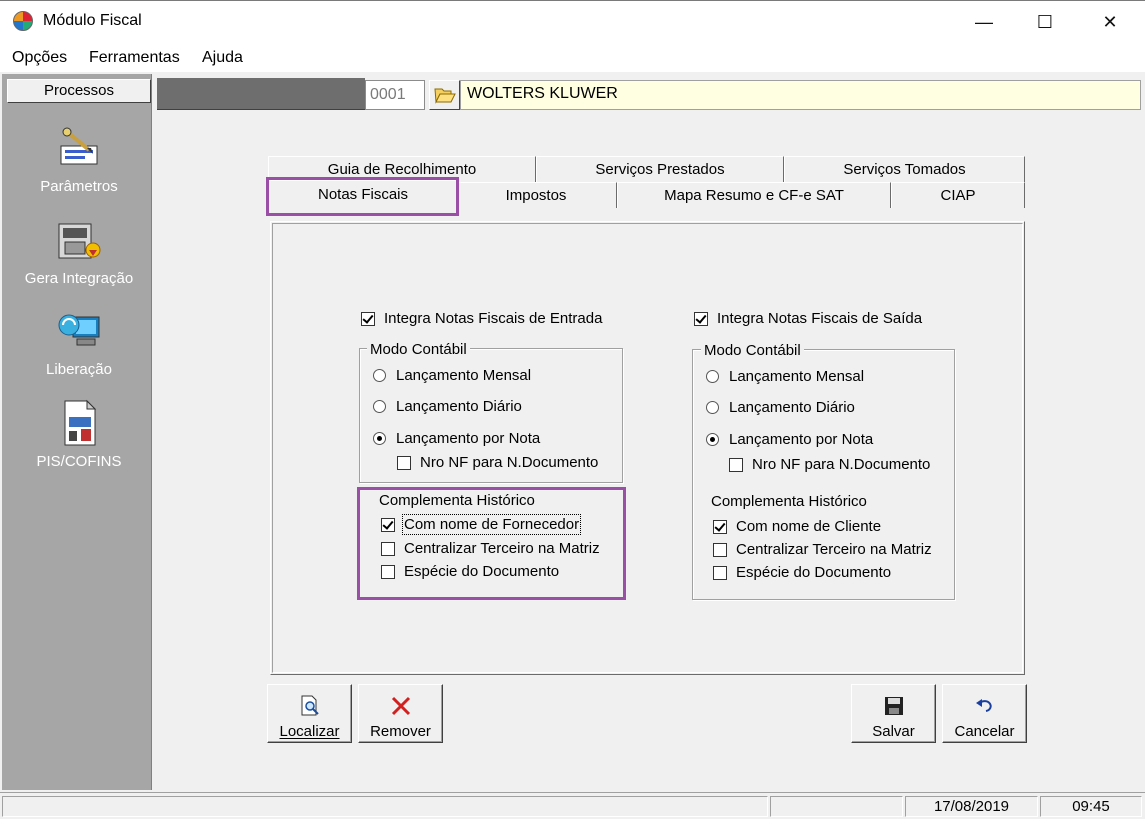  Describe the element at coordinates (809, 526) in the screenshot. I see `checkbox-label: Com nome de Cliente` at that location.